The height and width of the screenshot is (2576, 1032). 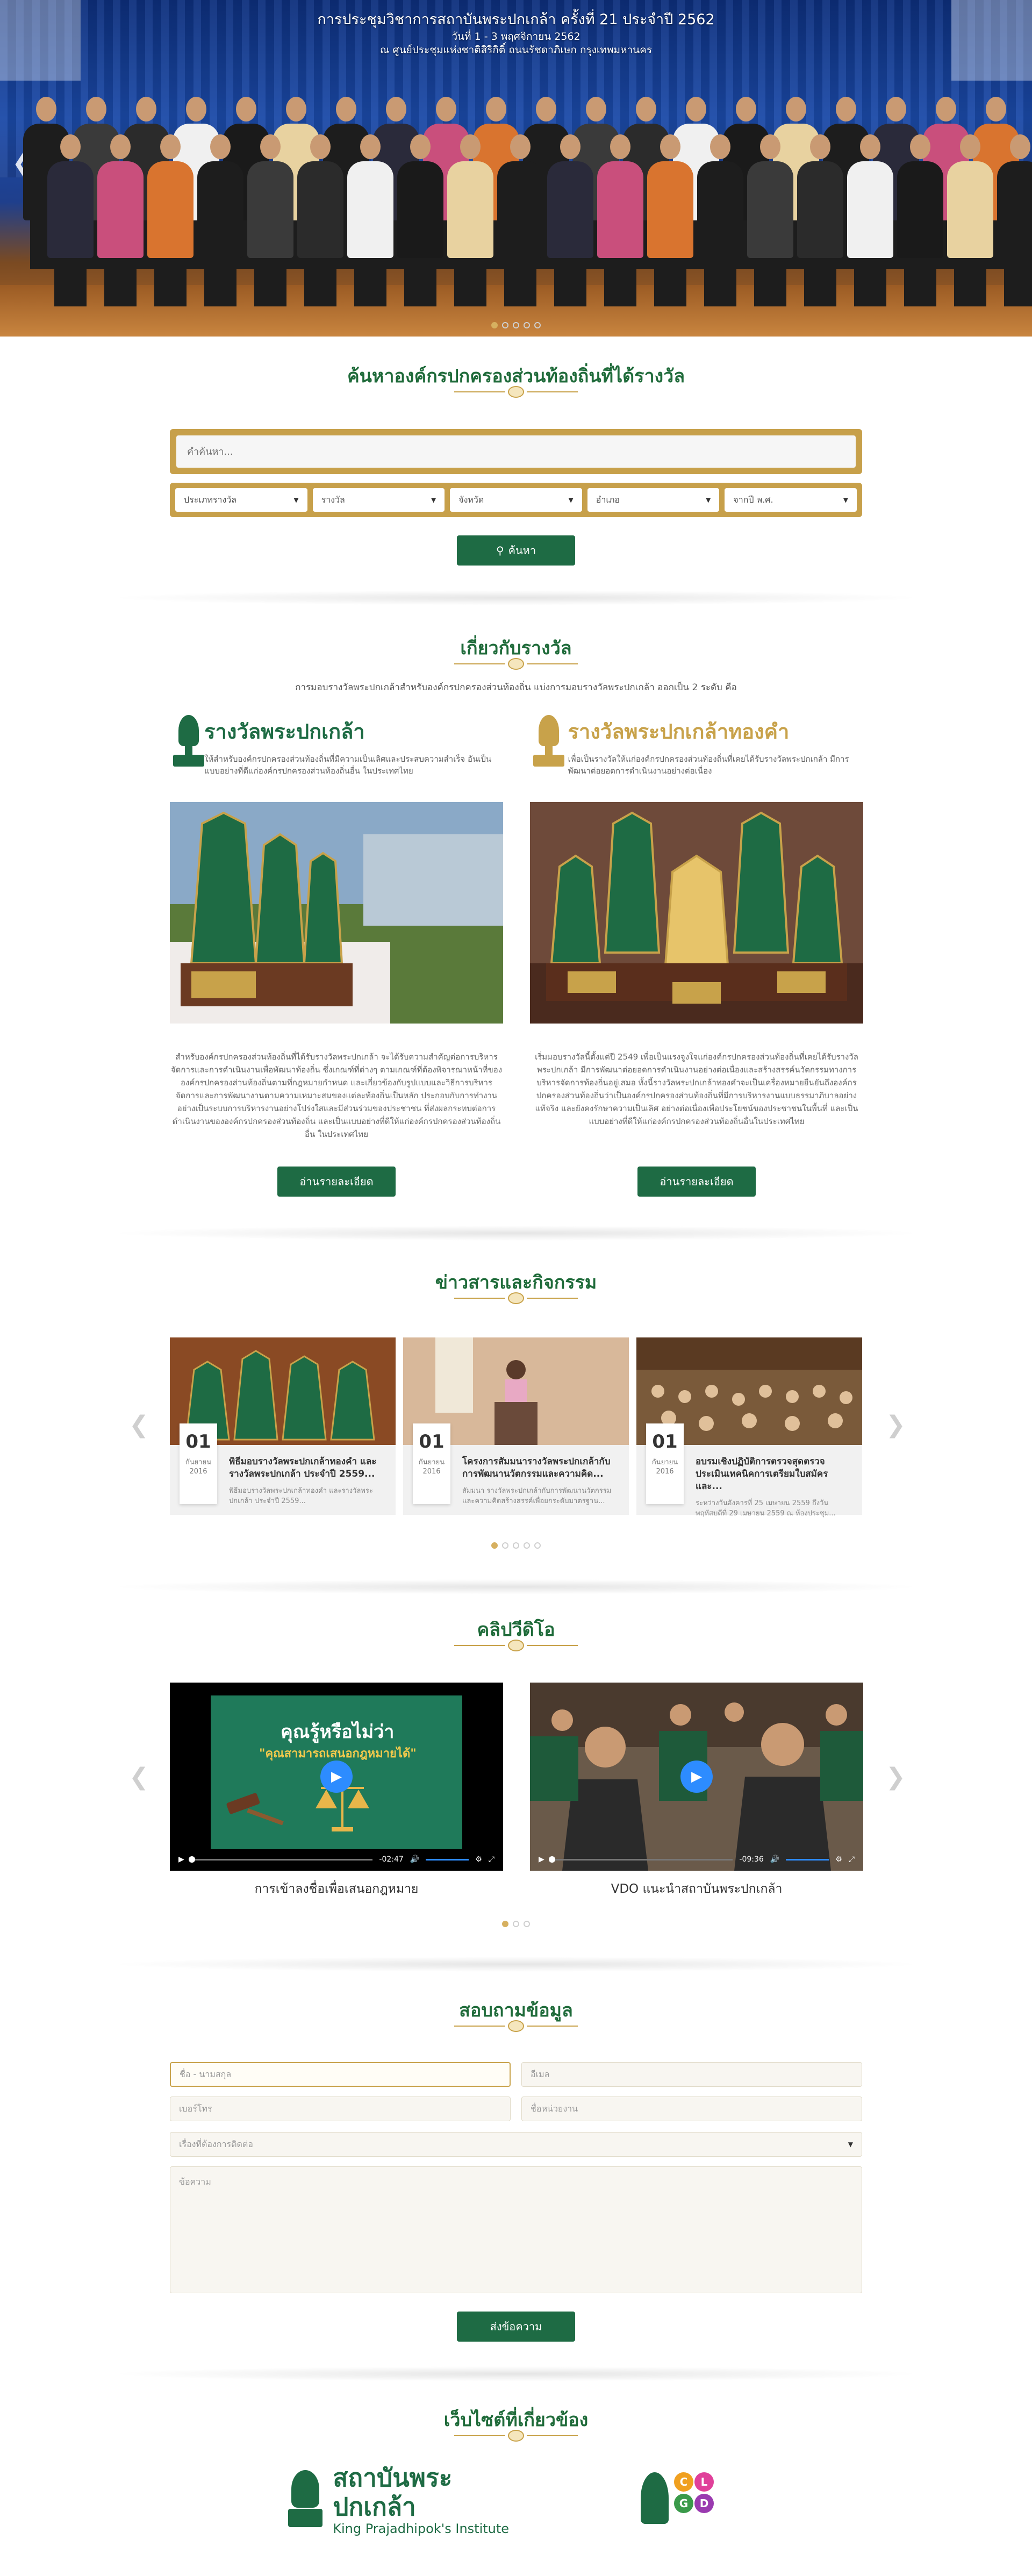 I want to click on news-pagination, so click(x=516, y=1546).